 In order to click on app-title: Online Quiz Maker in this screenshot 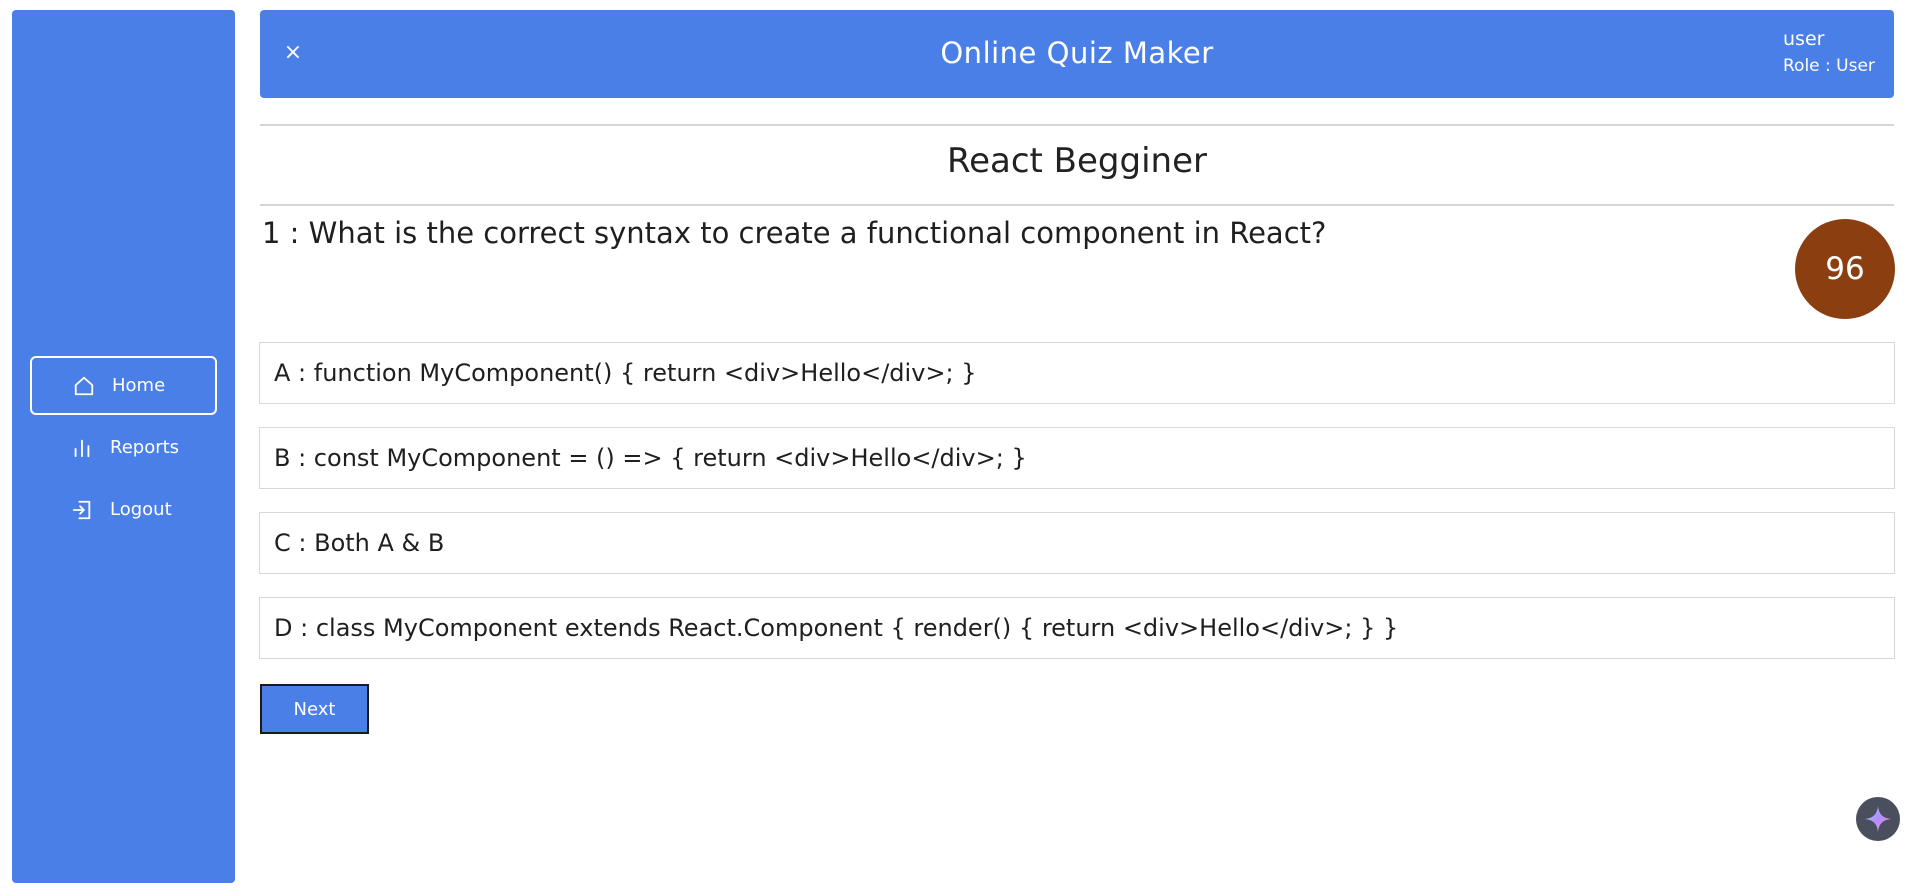, I will do `click(1077, 53)`.